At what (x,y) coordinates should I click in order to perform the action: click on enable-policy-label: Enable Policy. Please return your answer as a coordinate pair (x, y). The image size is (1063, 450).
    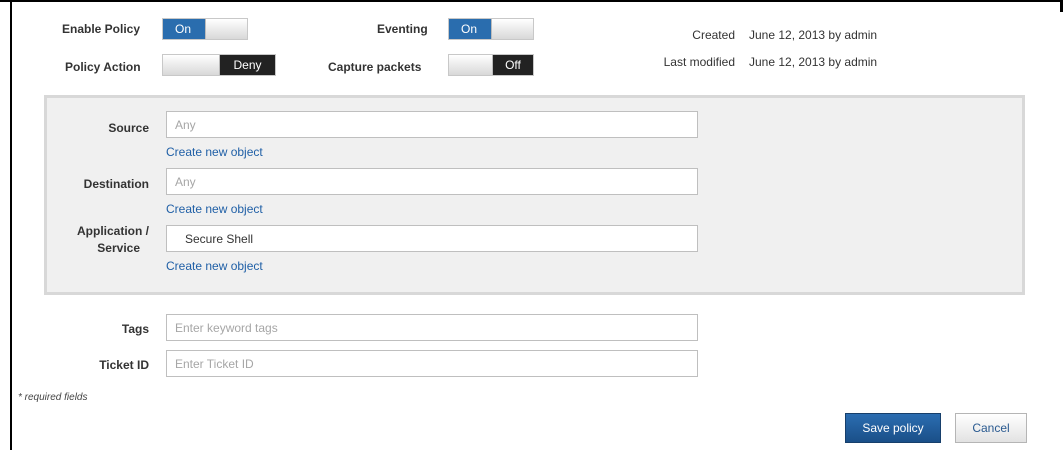
    Looking at the image, I should click on (101, 29).